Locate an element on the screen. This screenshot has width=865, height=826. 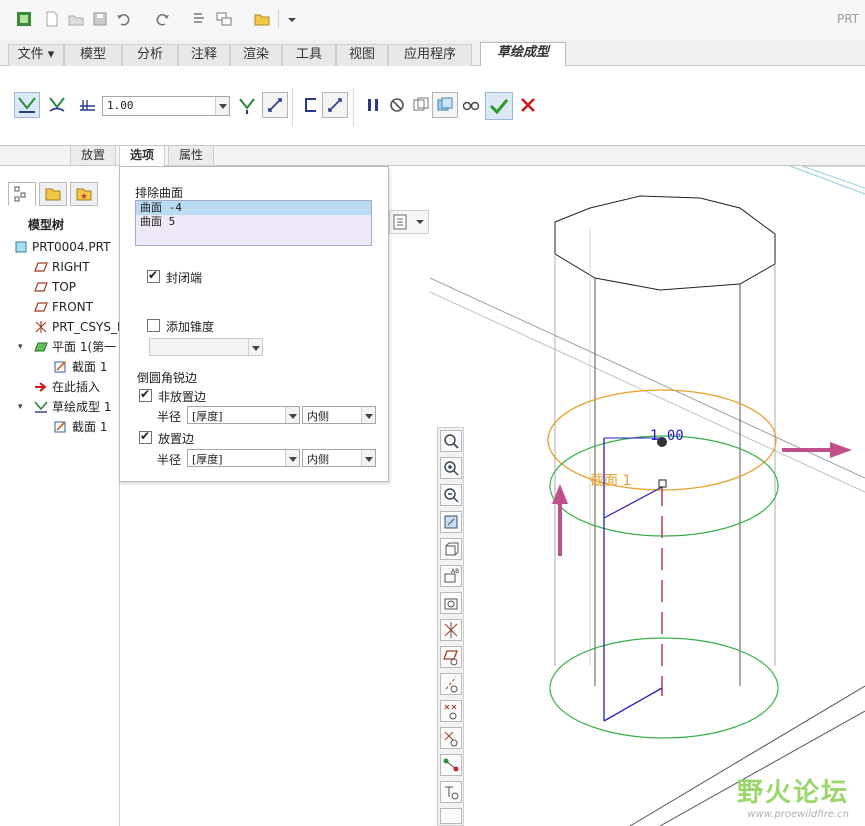
non-placement-checkbox is located at coordinates (145, 394).